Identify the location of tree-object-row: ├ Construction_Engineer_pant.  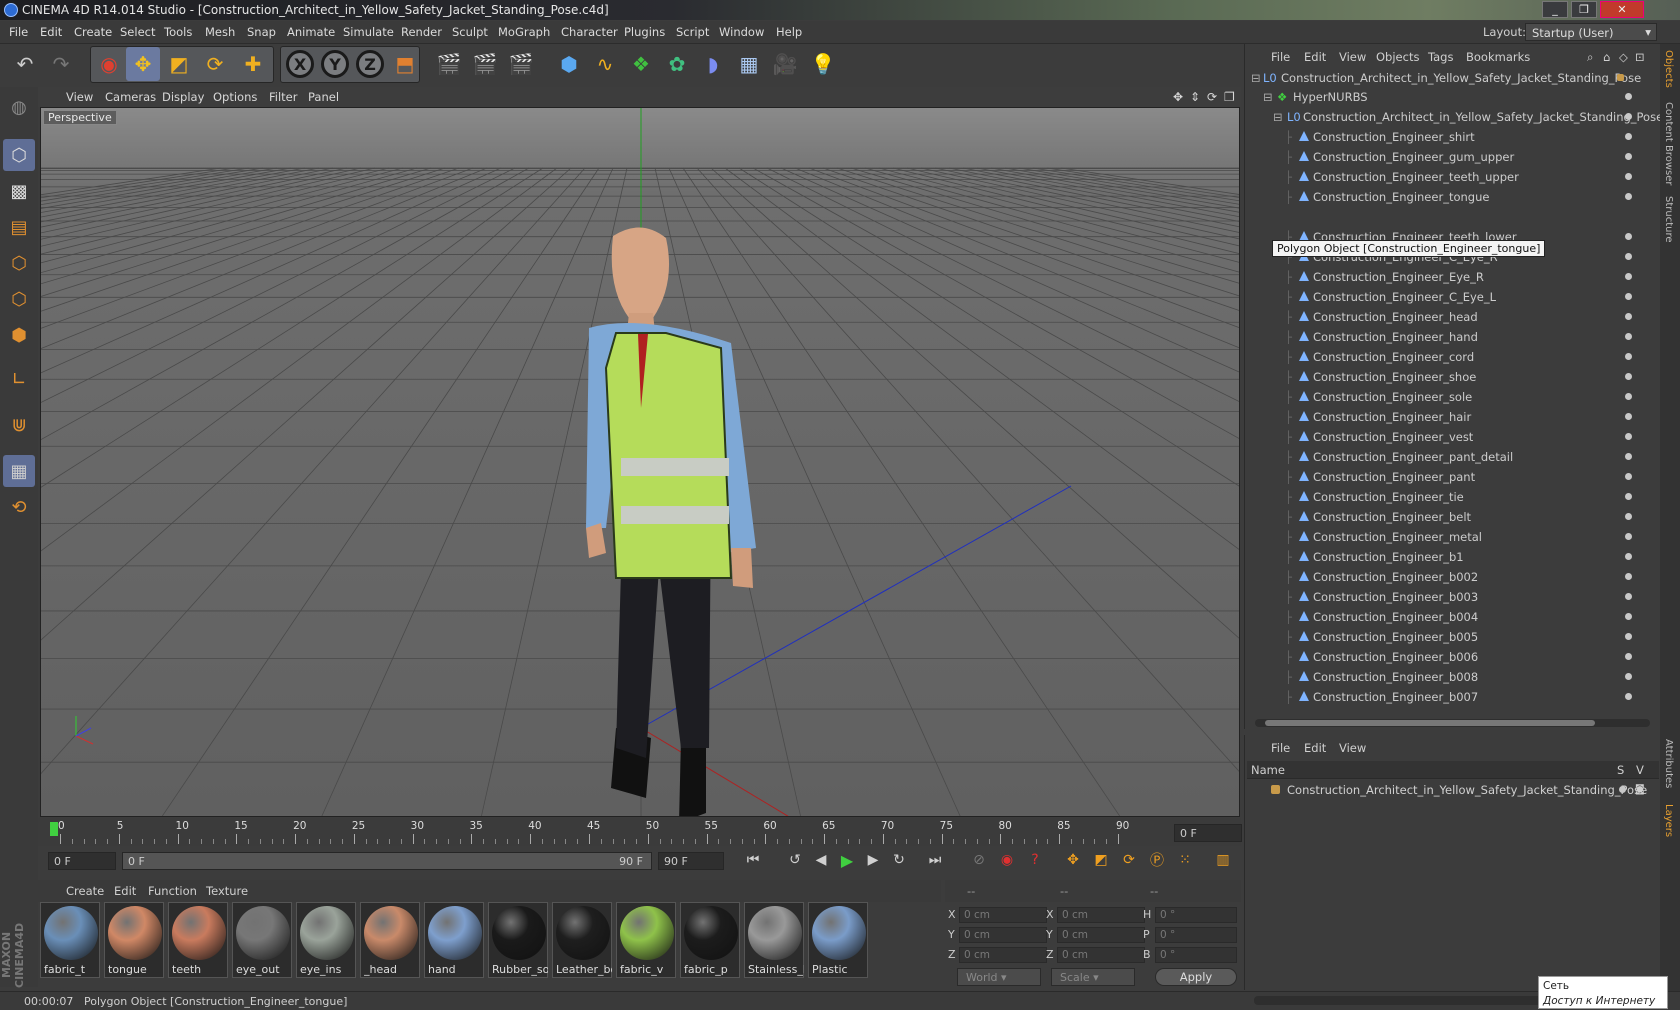
(1442, 477).